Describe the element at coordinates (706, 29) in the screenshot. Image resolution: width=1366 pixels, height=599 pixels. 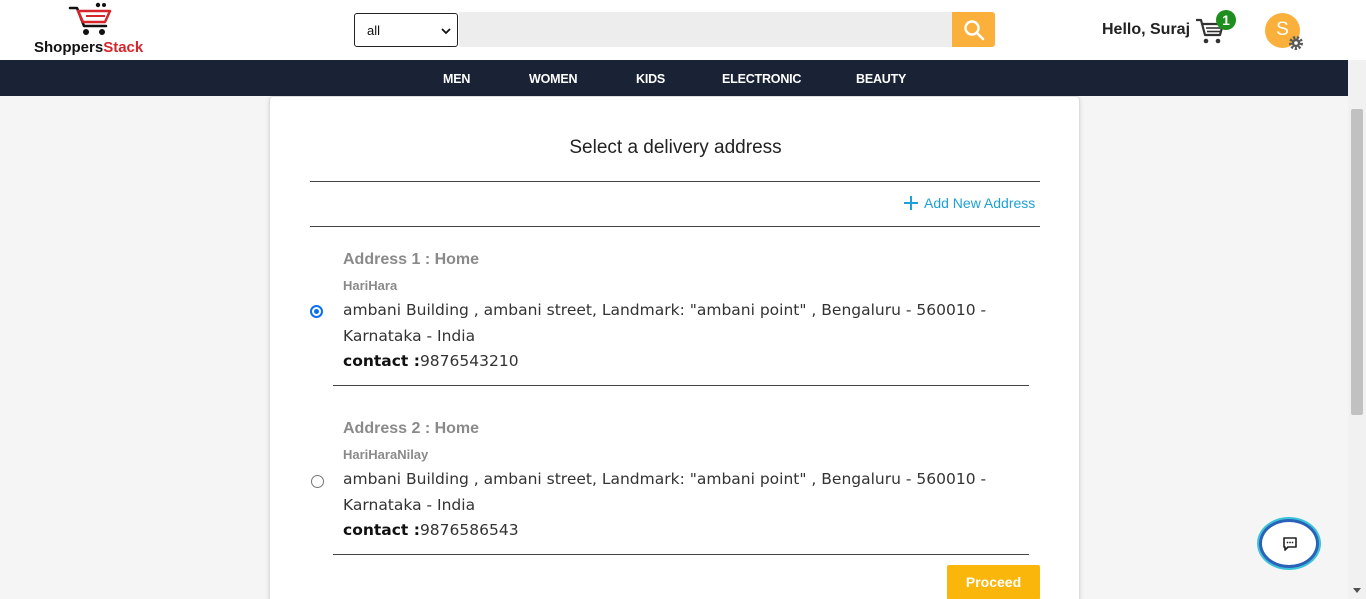
I see `search-input` at that location.